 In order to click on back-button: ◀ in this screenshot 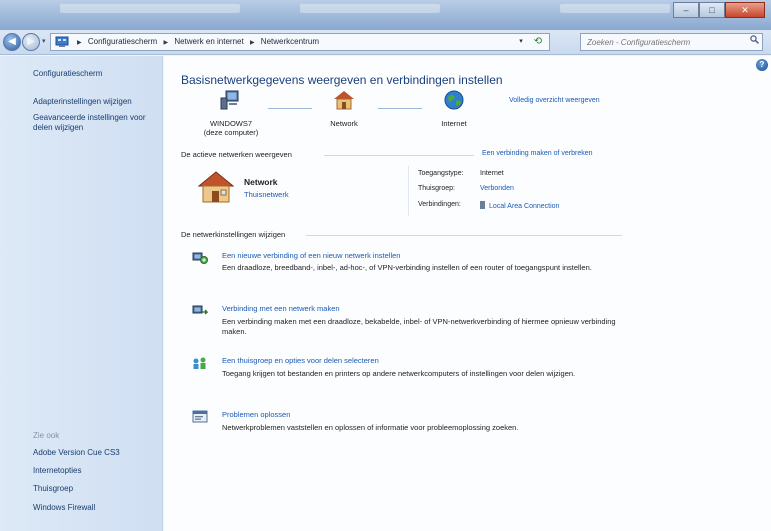, I will do `click(12, 42)`.